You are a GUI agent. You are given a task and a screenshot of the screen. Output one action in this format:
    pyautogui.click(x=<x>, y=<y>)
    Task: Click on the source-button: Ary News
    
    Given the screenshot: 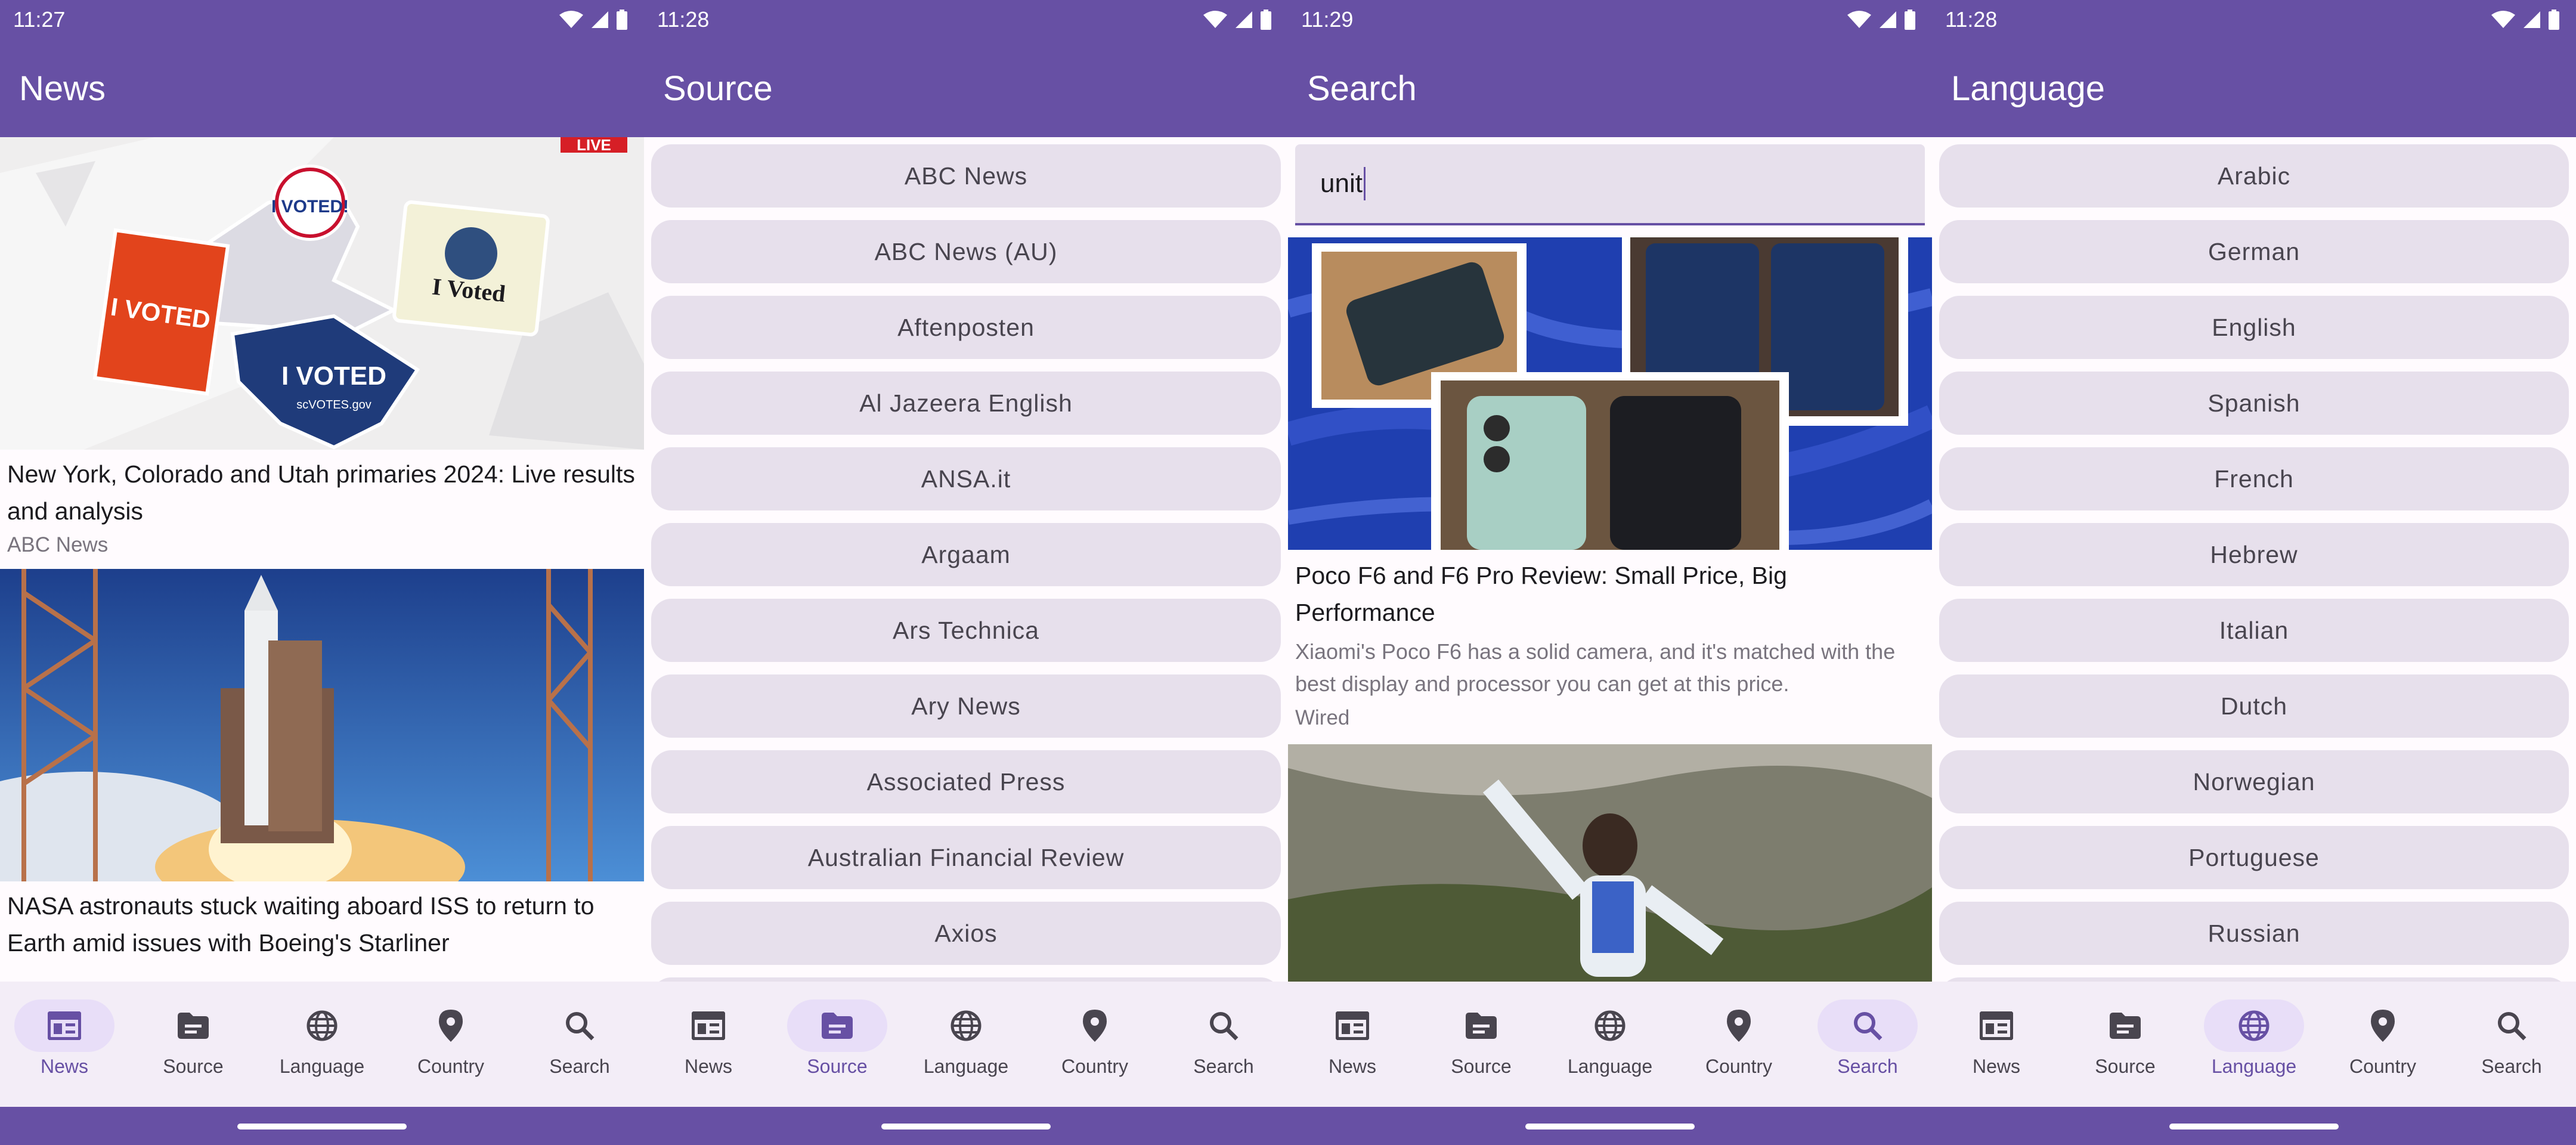 What is the action you would take?
    pyautogui.click(x=966, y=706)
    